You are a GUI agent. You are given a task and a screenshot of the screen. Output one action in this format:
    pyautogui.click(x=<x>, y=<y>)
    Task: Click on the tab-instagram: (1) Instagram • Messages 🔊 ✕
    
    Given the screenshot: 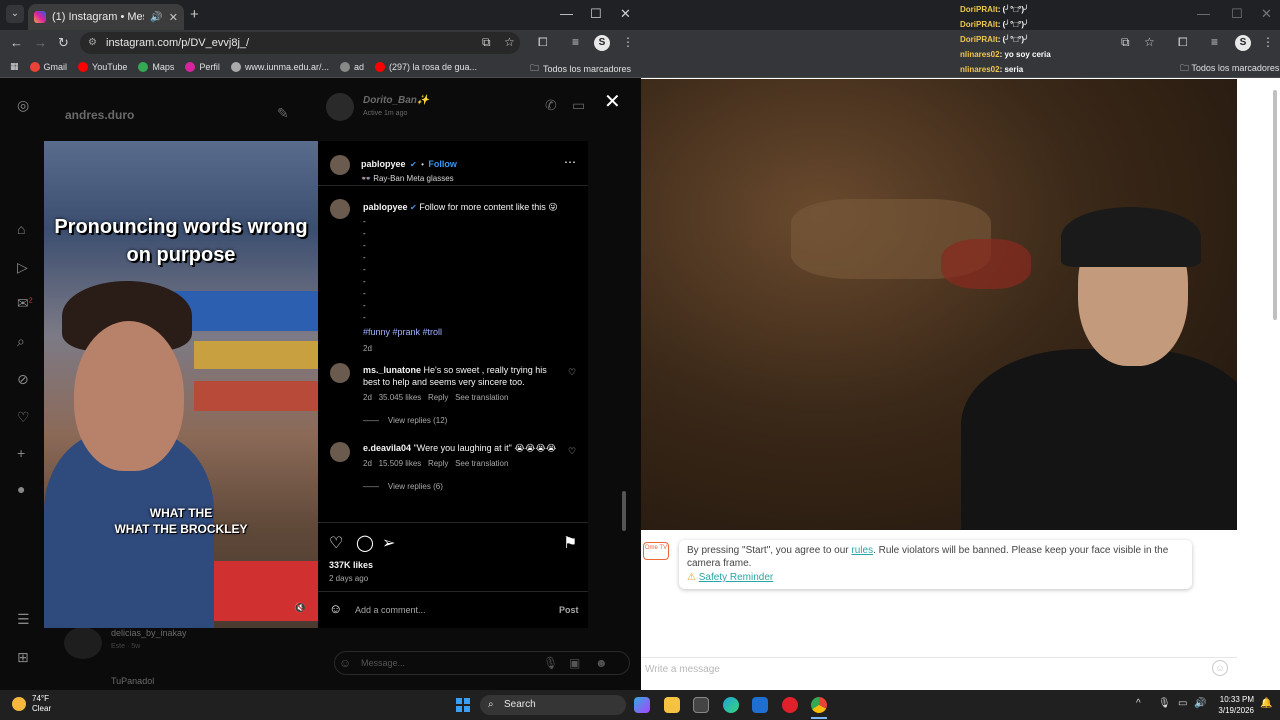 What is the action you would take?
    pyautogui.click(x=106, y=17)
    